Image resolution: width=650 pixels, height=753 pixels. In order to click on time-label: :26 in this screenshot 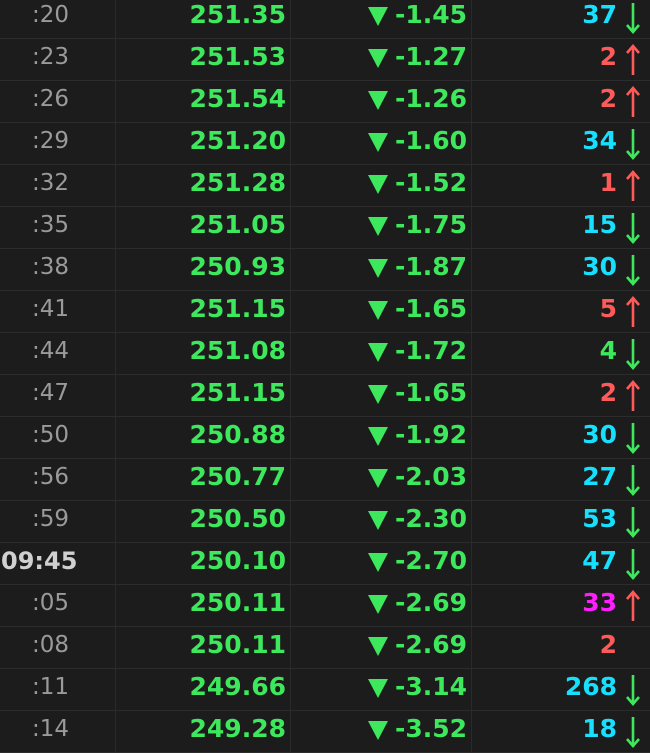, I will do `click(50, 99)`.